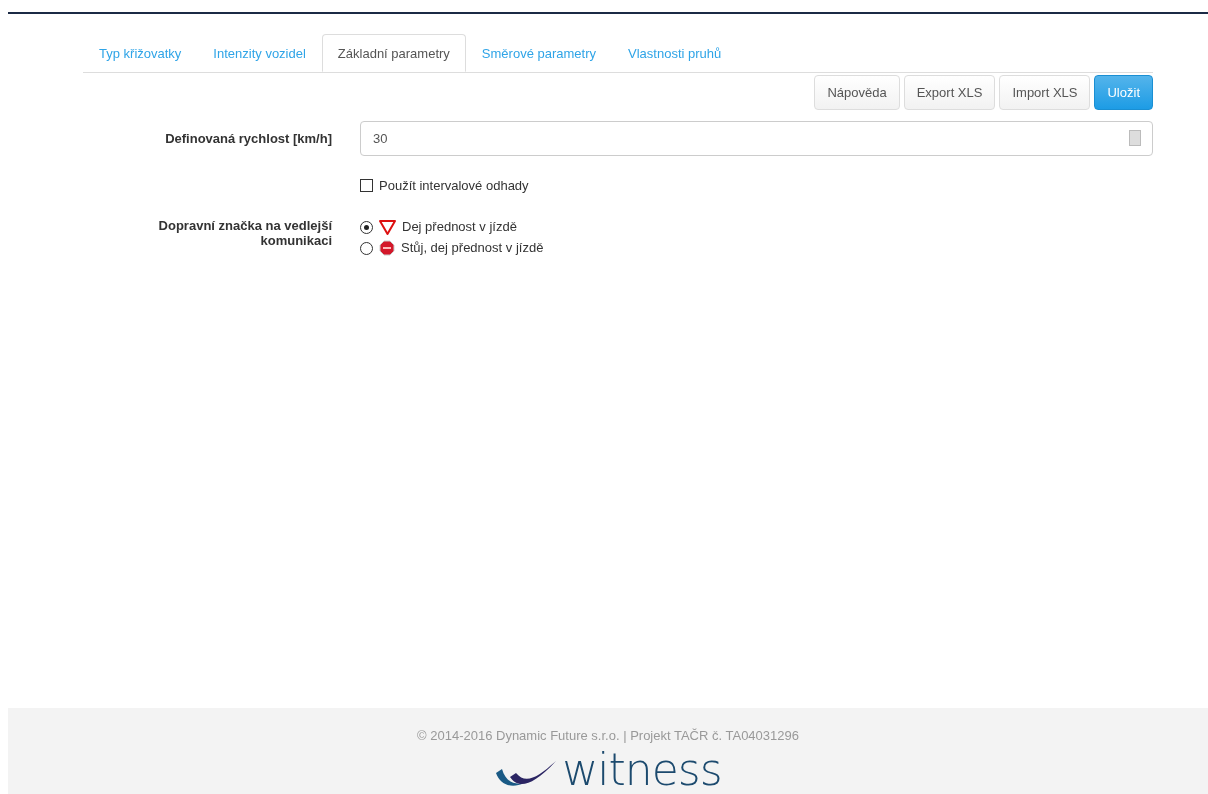 The height and width of the screenshot is (794, 1208). What do you see at coordinates (459, 227) in the screenshot?
I see `radio-label: Dej přednost v jízdě` at bounding box center [459, 227].